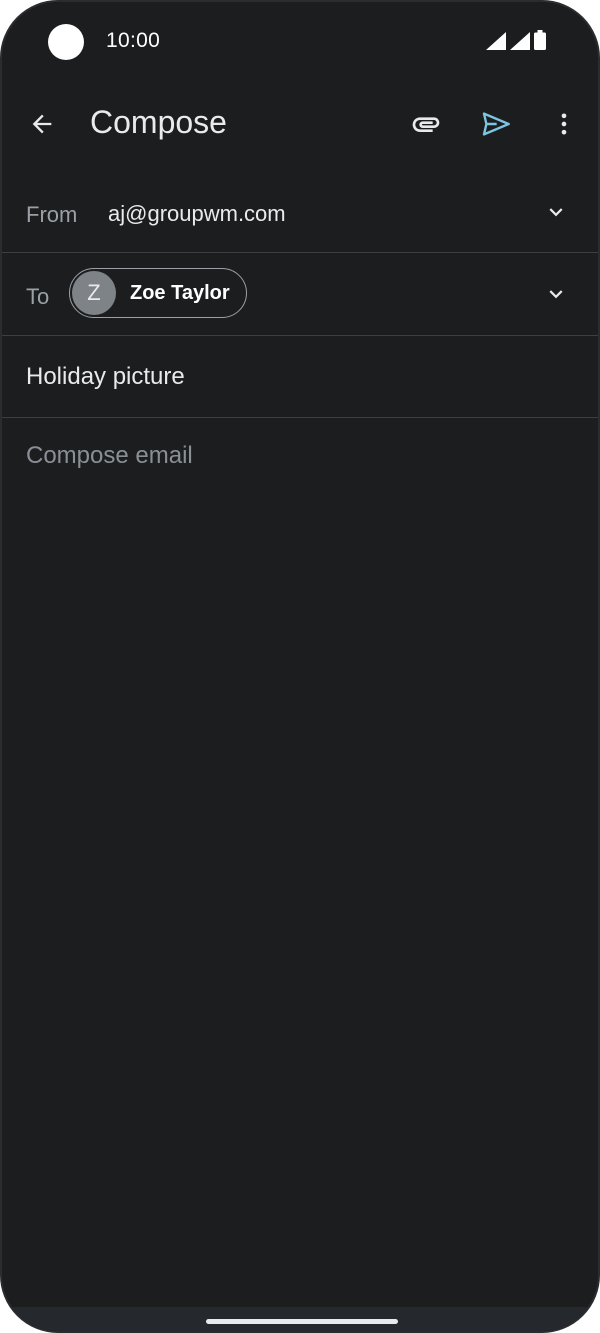 The height and width of the screenshot is (1333, 600). What do you see at coordinates (66, 42) in the screenshot?
I see `camera-cutout` at bounding box center [66, 42].